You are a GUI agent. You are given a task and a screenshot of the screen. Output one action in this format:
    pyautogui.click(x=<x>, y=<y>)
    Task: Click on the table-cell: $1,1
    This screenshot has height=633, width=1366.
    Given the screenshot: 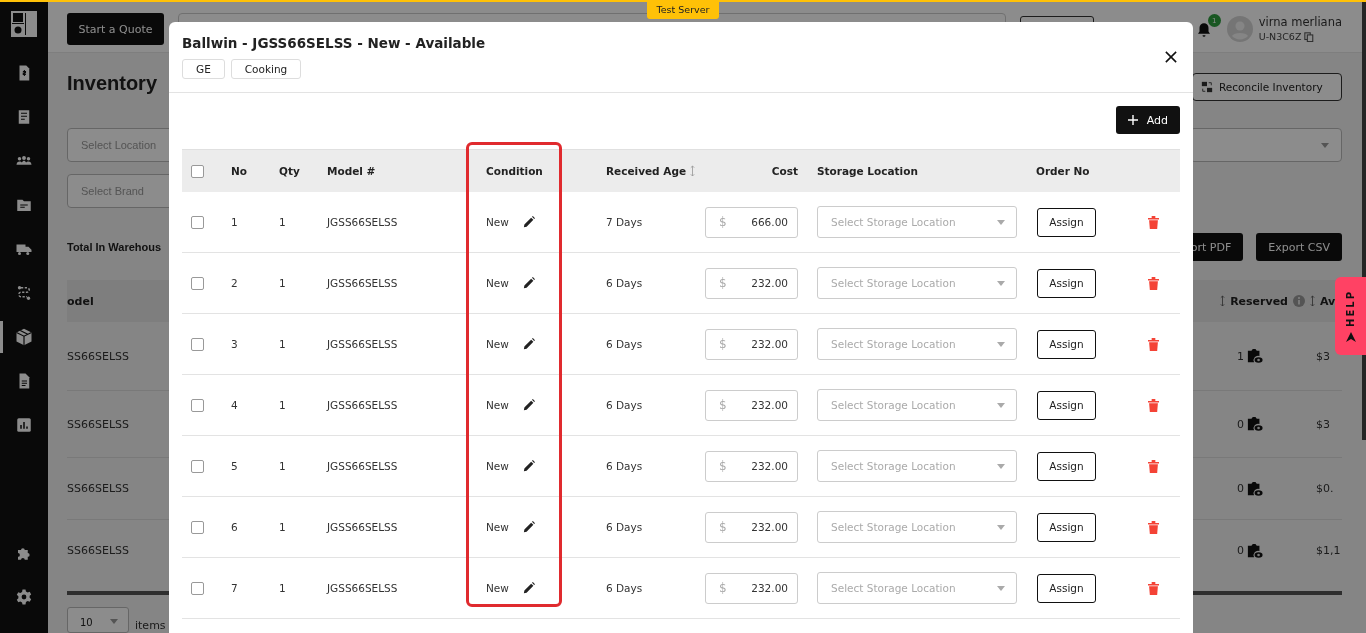 What is the action you would take?
    pyautogui.click(x=1329, y=550)
    